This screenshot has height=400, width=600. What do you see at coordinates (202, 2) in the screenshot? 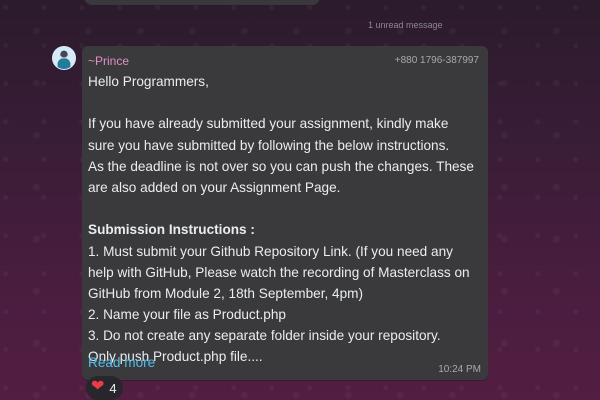
I see `previous-message-bubble-fragment` at bounding box center [202, 2].